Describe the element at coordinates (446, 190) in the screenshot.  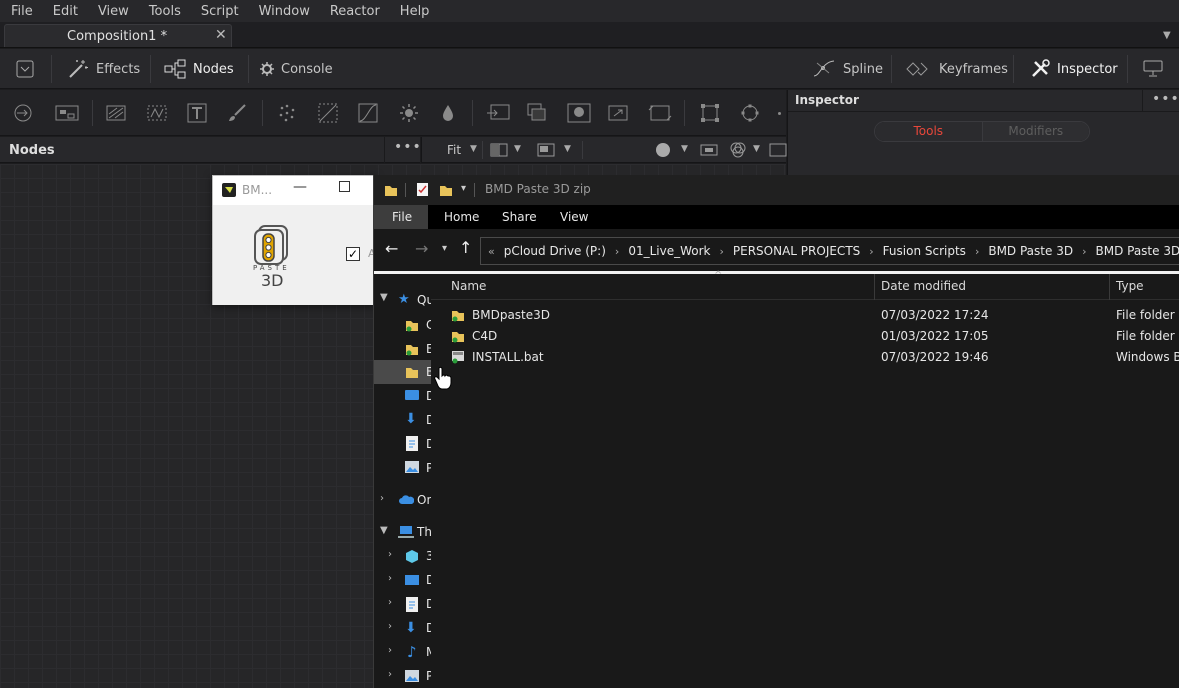
I see `new-folder-icon` at that location.